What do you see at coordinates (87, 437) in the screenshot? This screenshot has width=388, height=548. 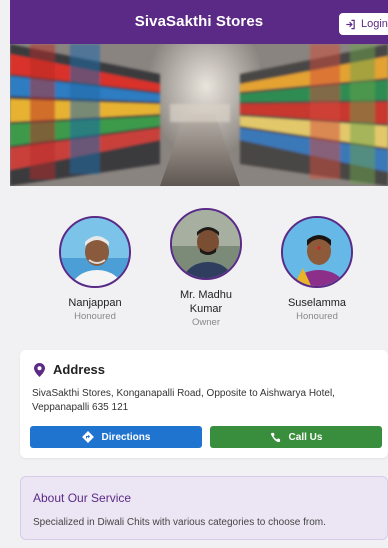 I see `directions-icon` at bounding box center [87, 437].